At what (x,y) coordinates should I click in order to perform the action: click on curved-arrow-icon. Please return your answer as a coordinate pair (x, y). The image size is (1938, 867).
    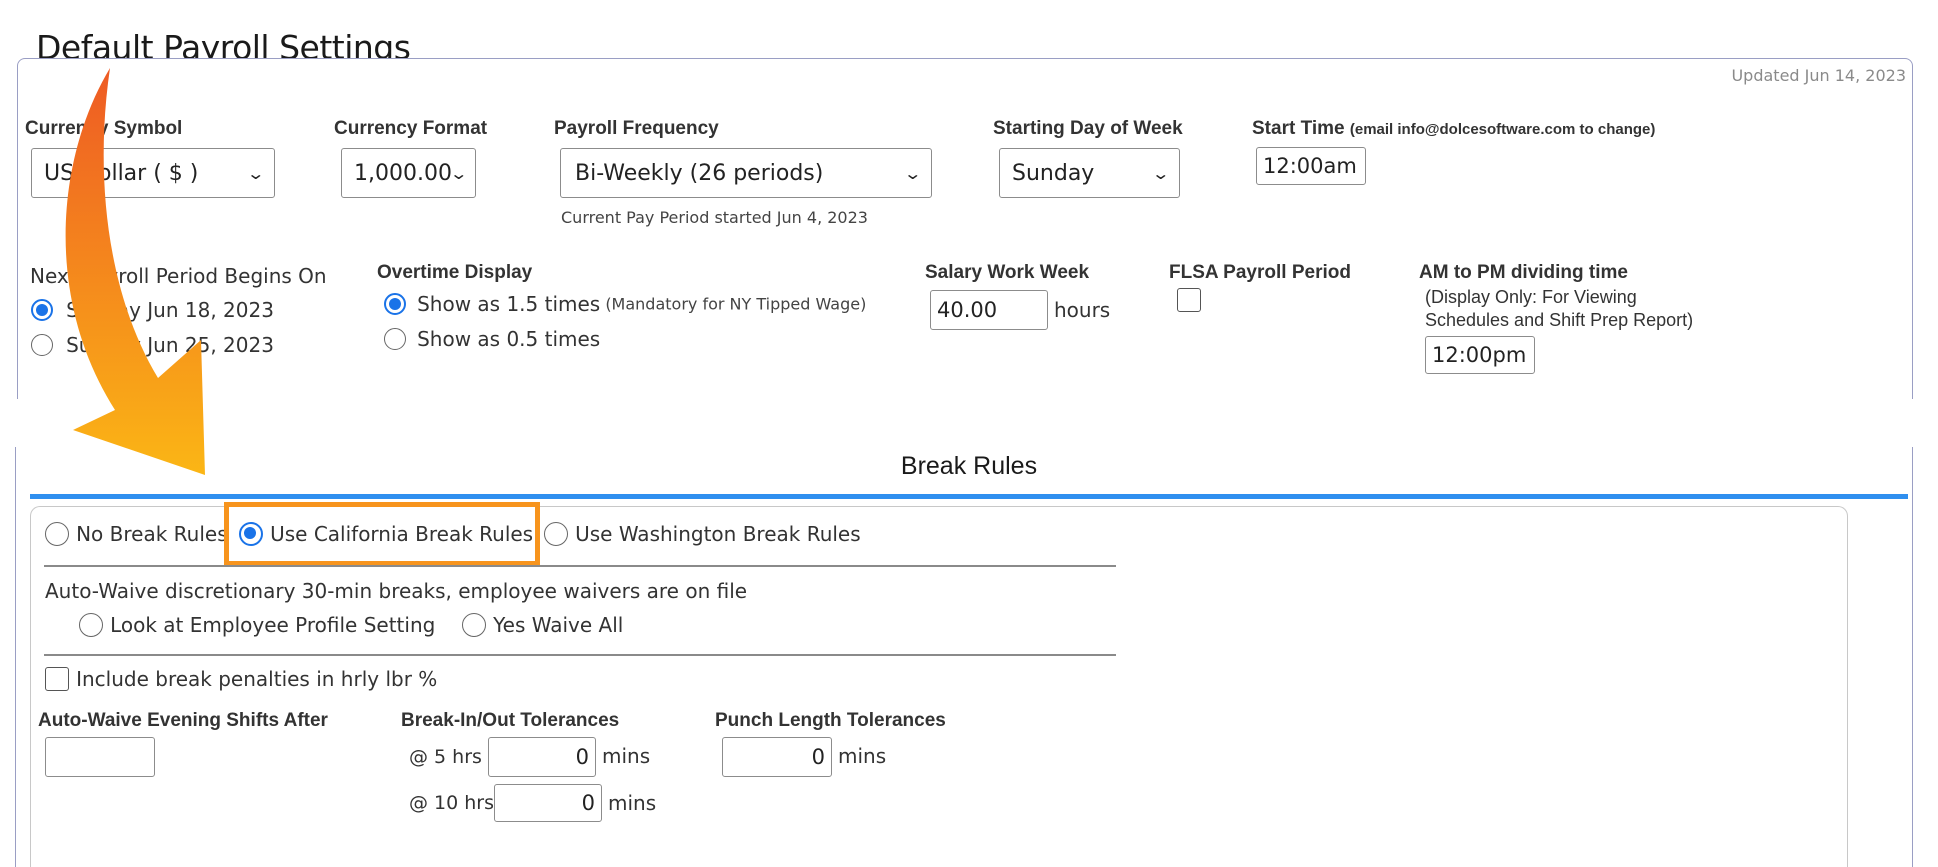
    Looking at the image, I should click on (135, 271).